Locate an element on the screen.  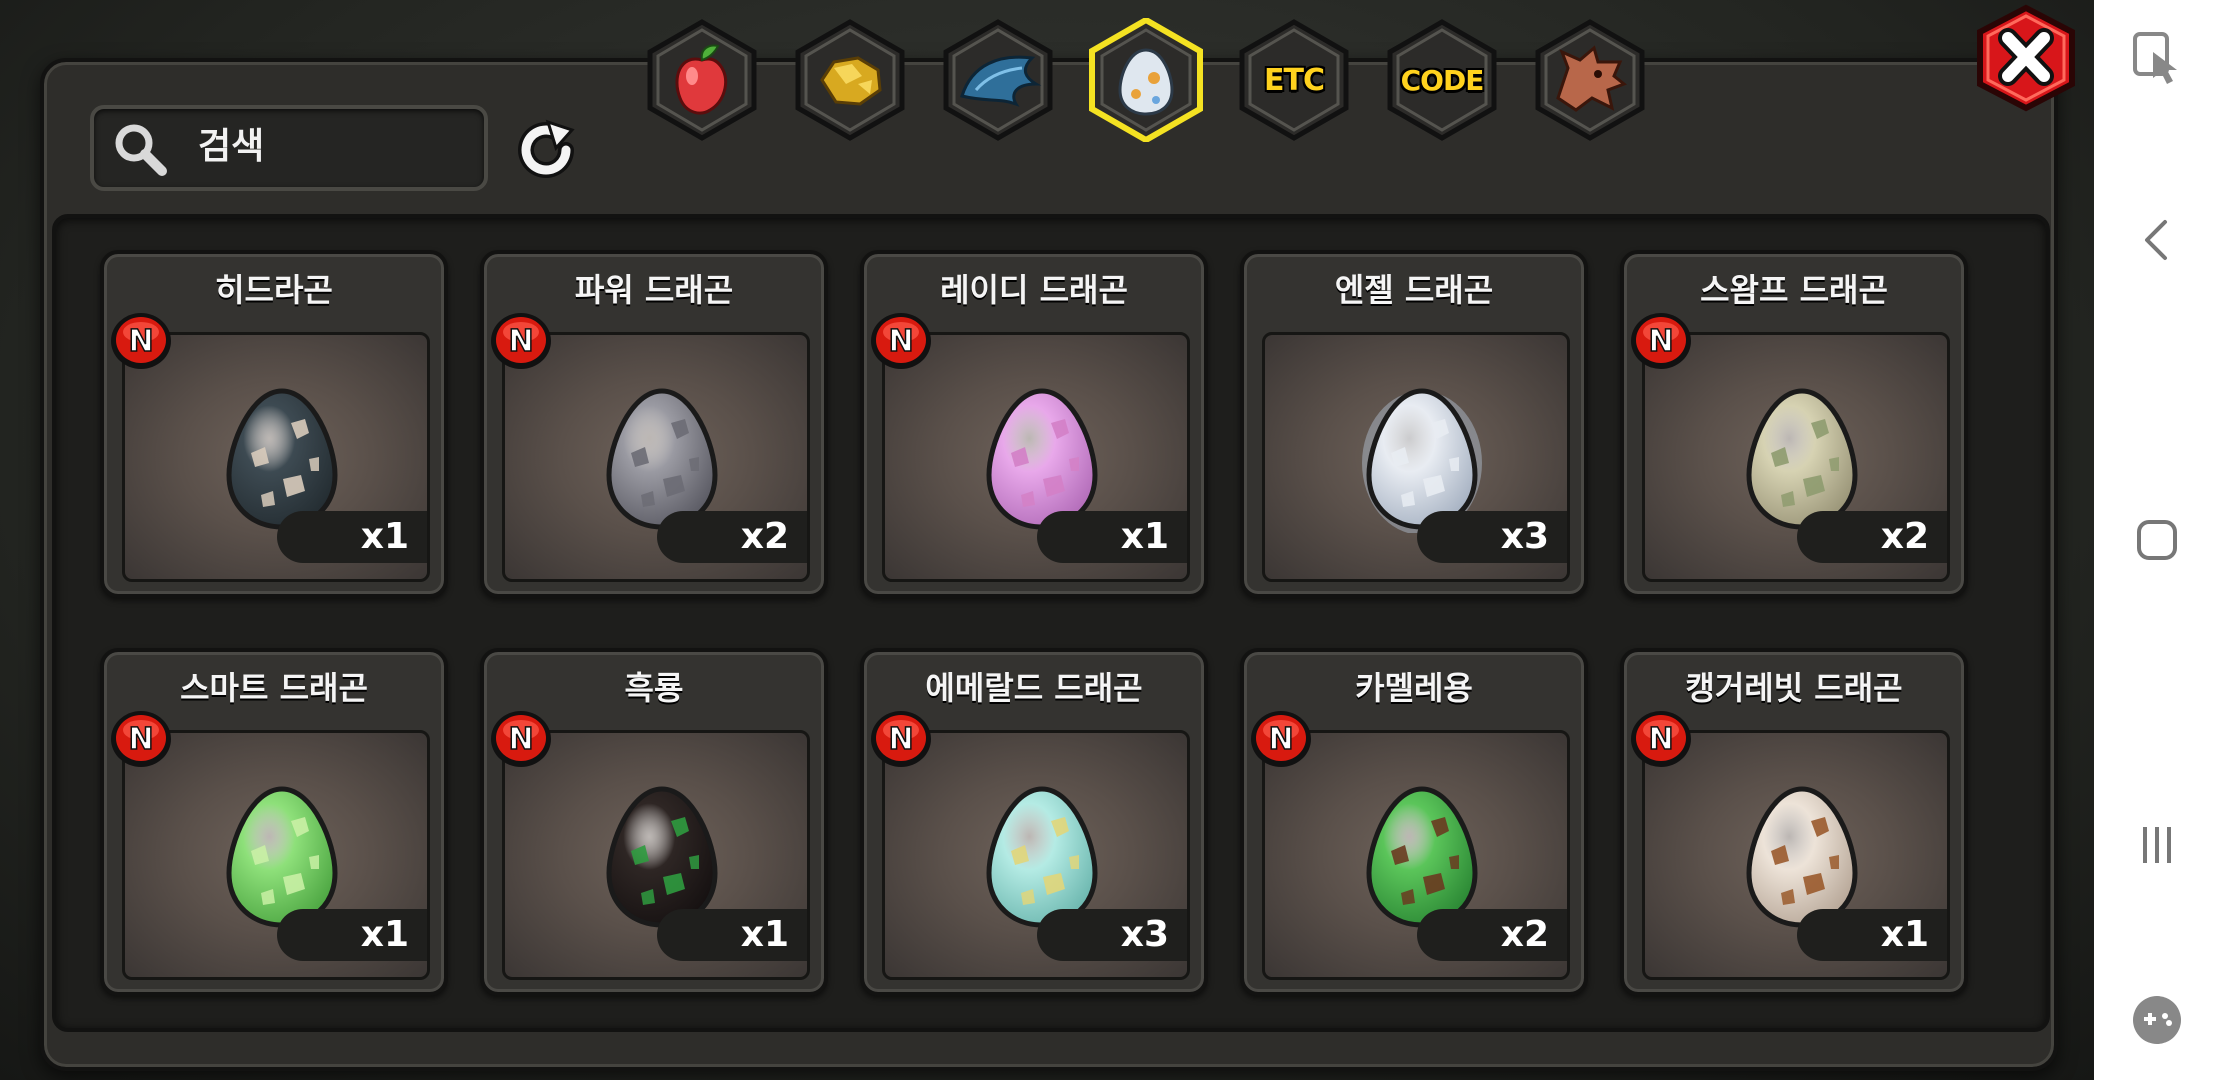
tab-gold is located at coordinates (850, 80).